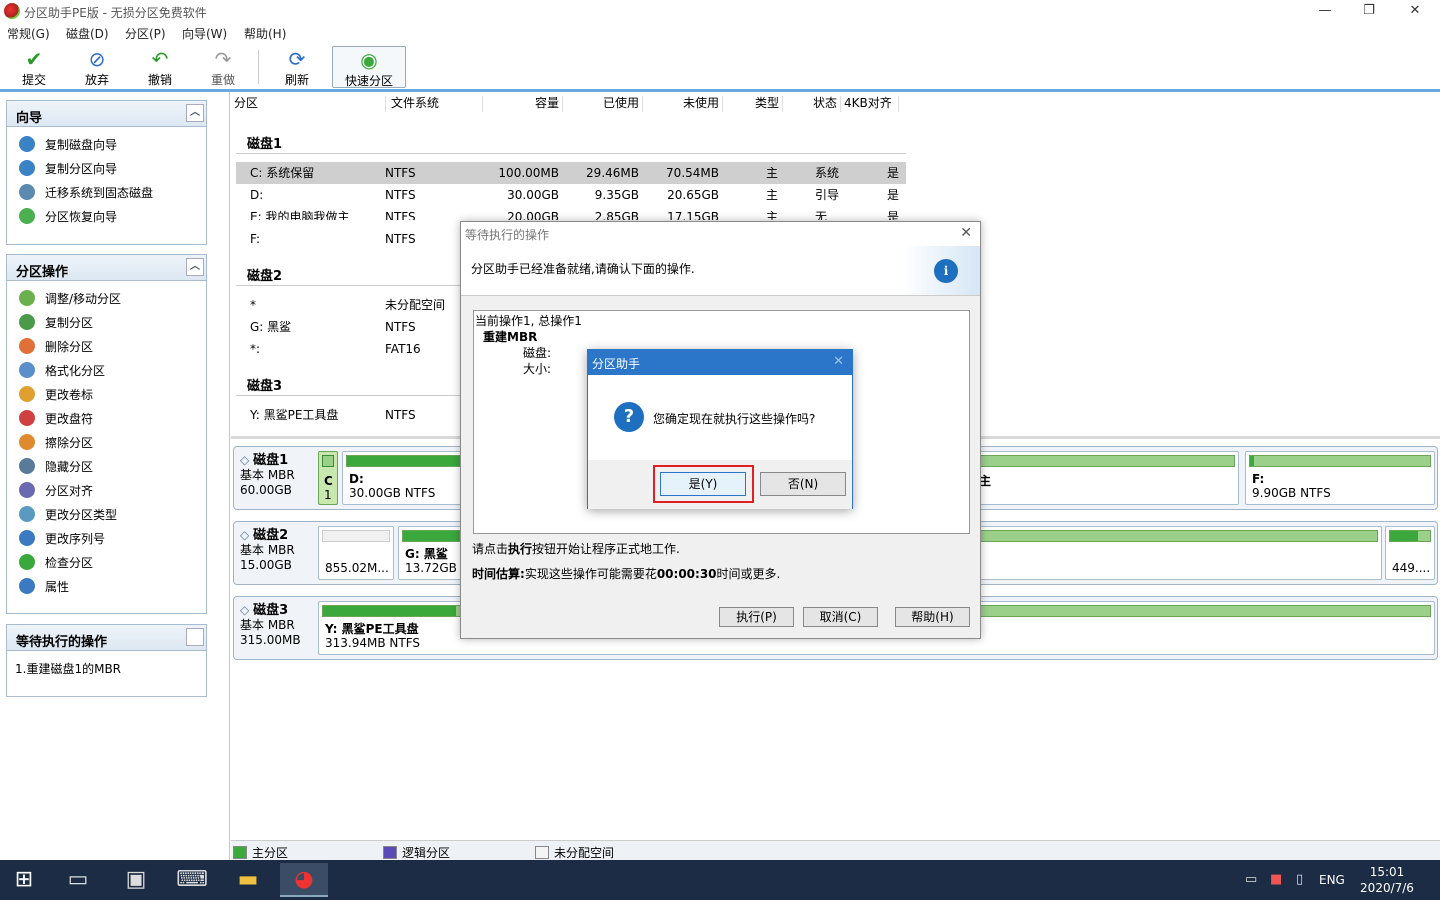 This screenshot has width=1440, height=900. I want to click on sidebar-item-serial: 更改序列号, so click(106, 538).